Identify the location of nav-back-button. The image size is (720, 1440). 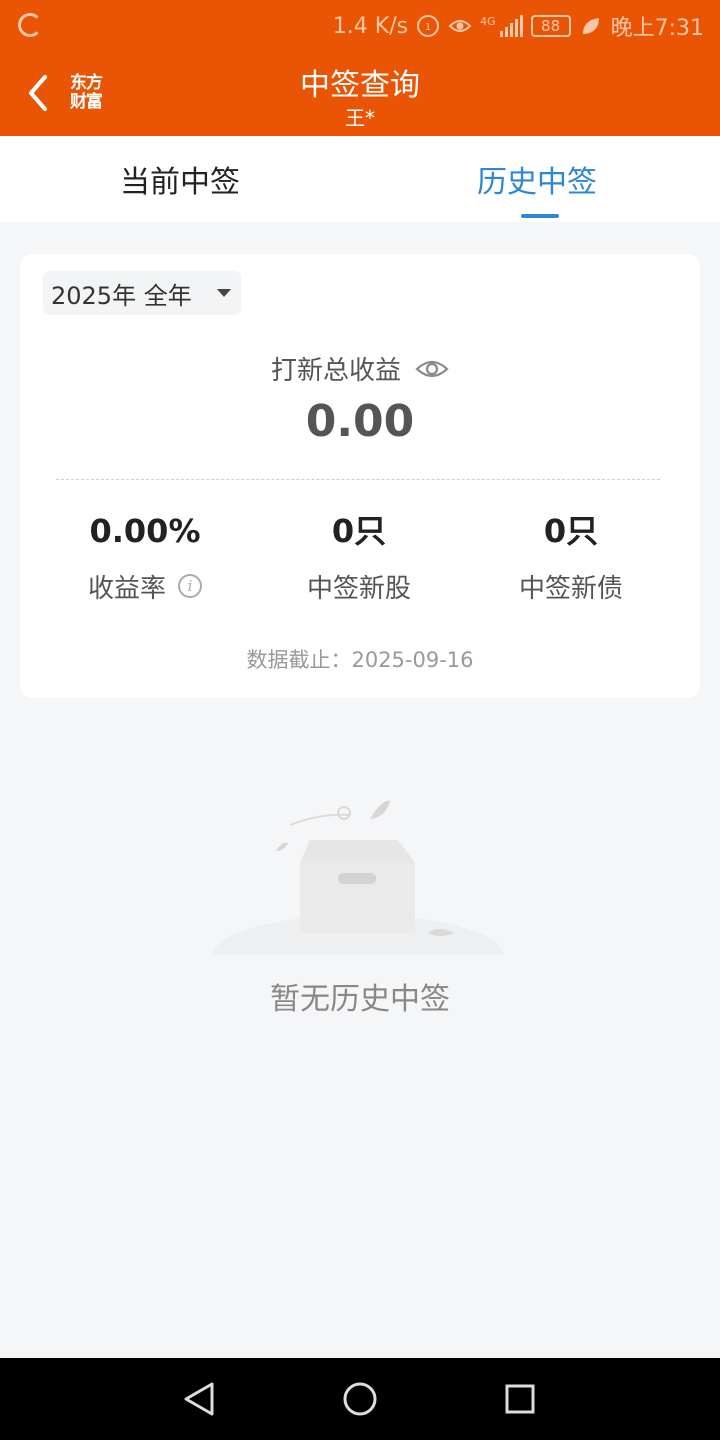
(199, 1399).